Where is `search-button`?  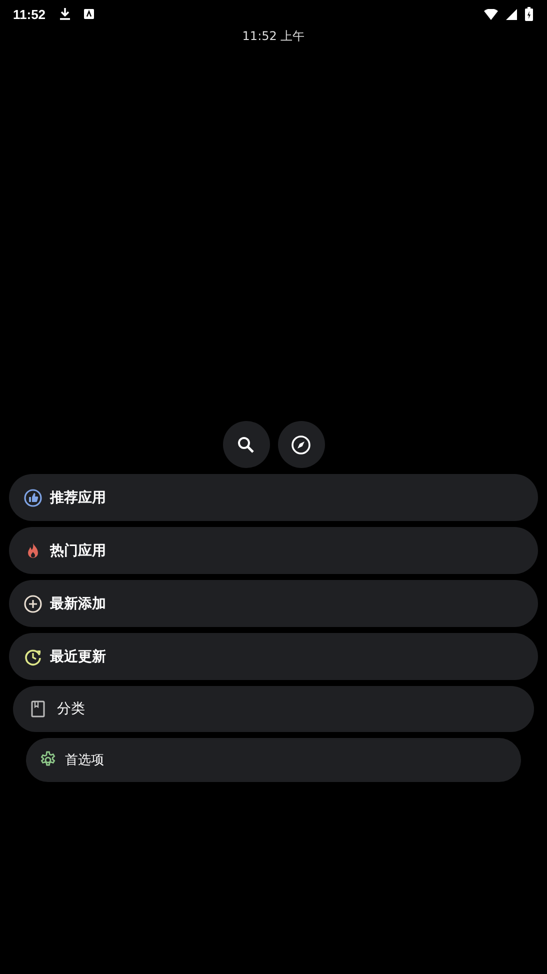 search-button is located at coordinates (246, 444).